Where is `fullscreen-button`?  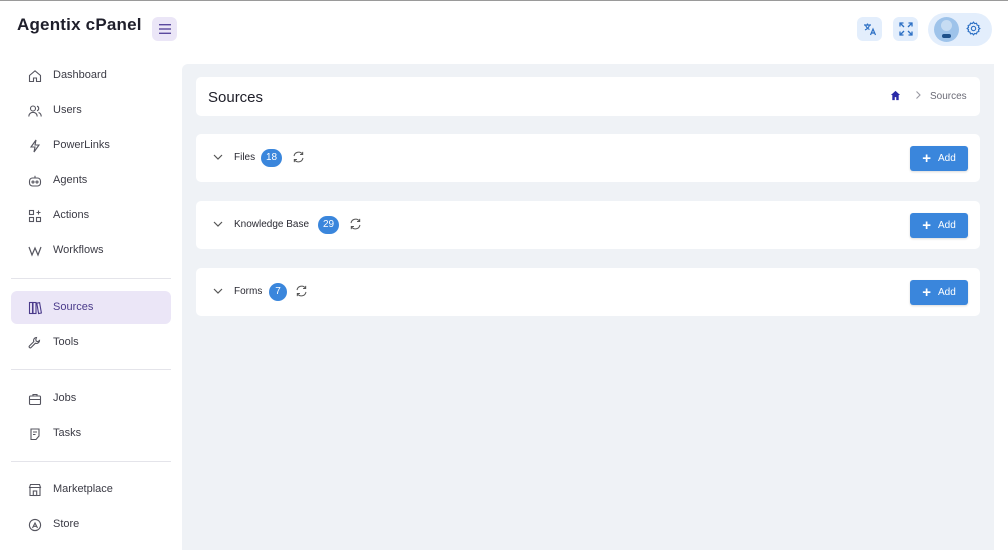 fullscreen-button is located at coordinates (905, 29).